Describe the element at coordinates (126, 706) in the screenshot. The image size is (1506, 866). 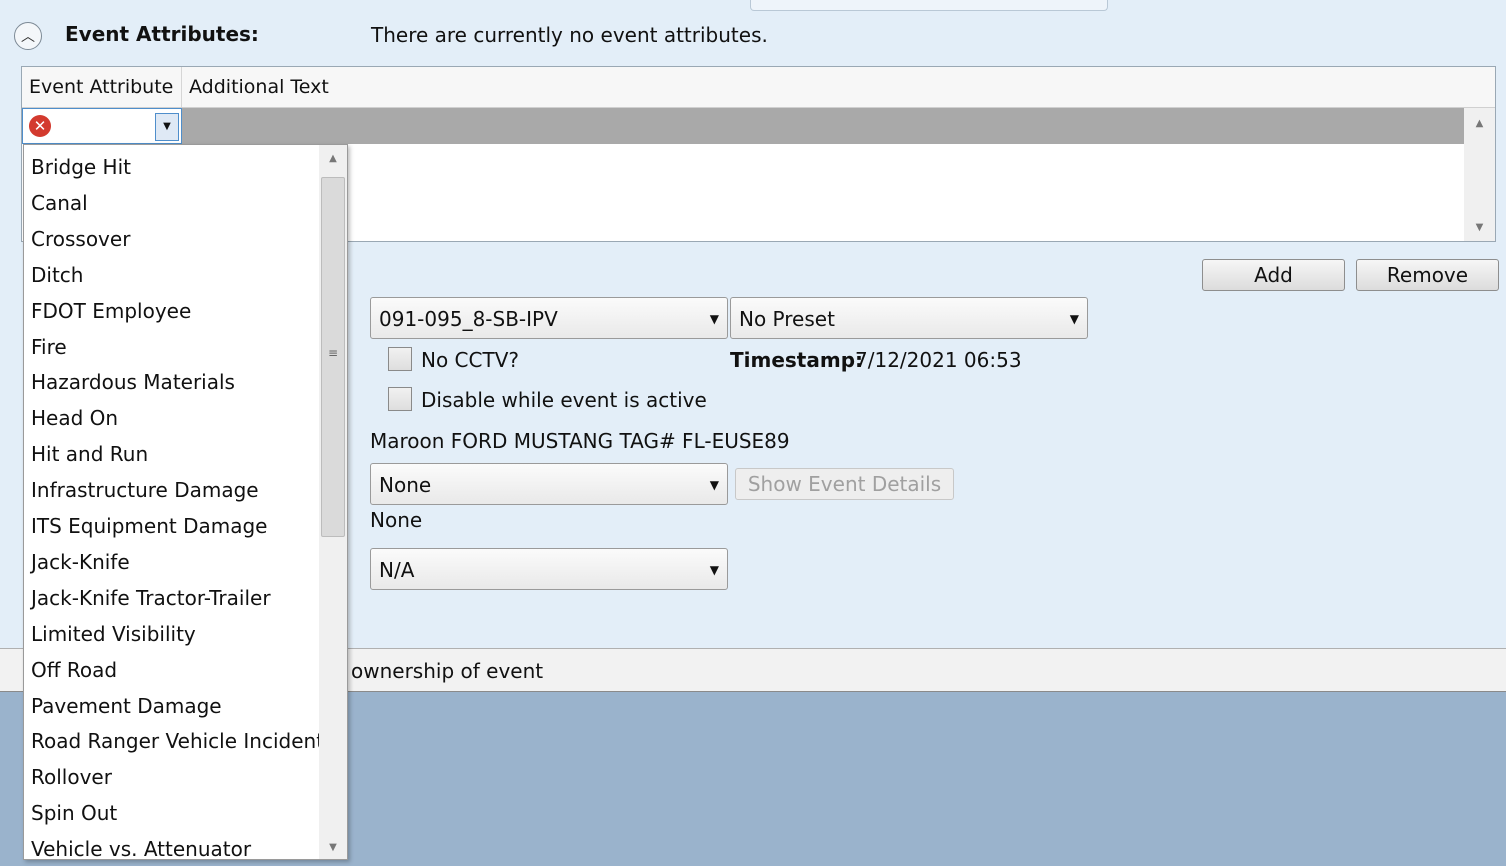
I see `dropdown-item: Pavement Damage` at that location.